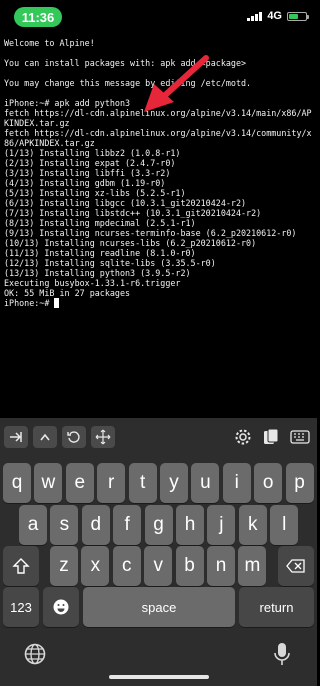 This screenshot has height=686, width=320. What do you see at coordinates (158, 525) in the screenshot?
I see `key-g: g` at bounding box center [158, 525].